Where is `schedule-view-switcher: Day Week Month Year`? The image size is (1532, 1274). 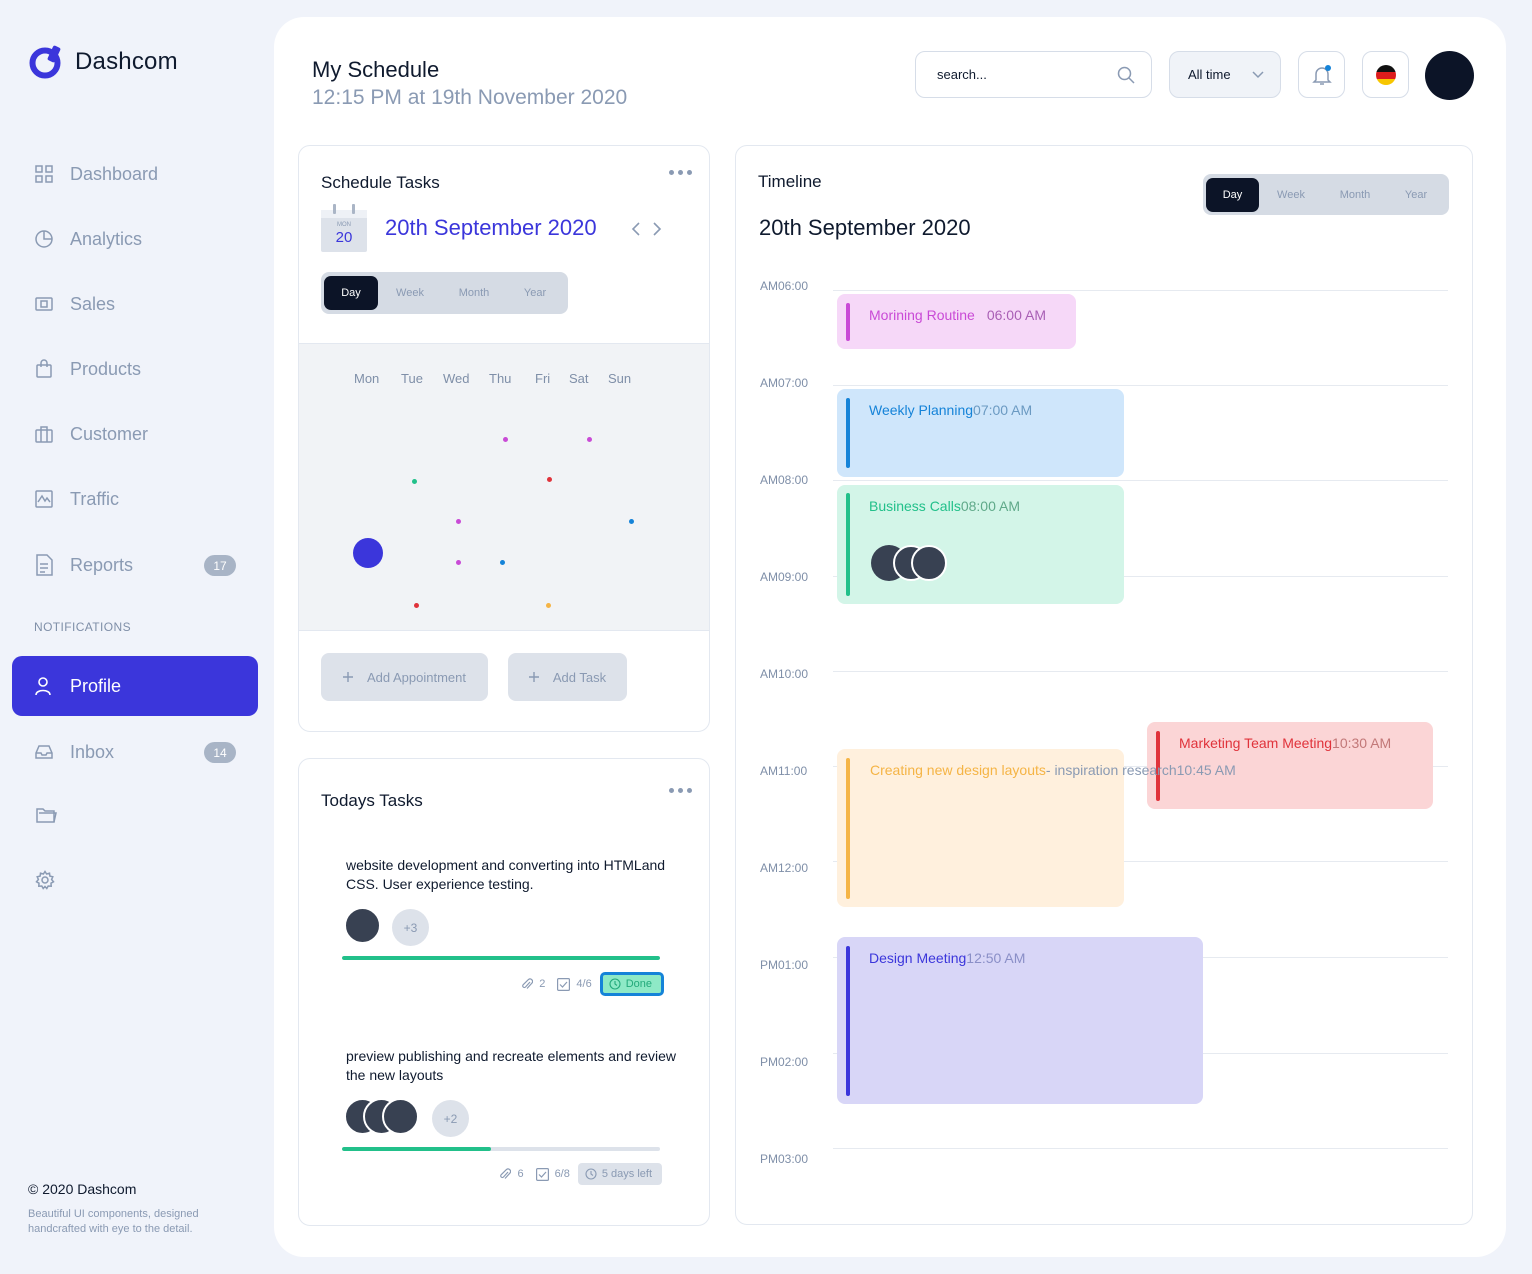
schedule-view-switcher: Day Week Month Year is located at coordinates (444, 293).